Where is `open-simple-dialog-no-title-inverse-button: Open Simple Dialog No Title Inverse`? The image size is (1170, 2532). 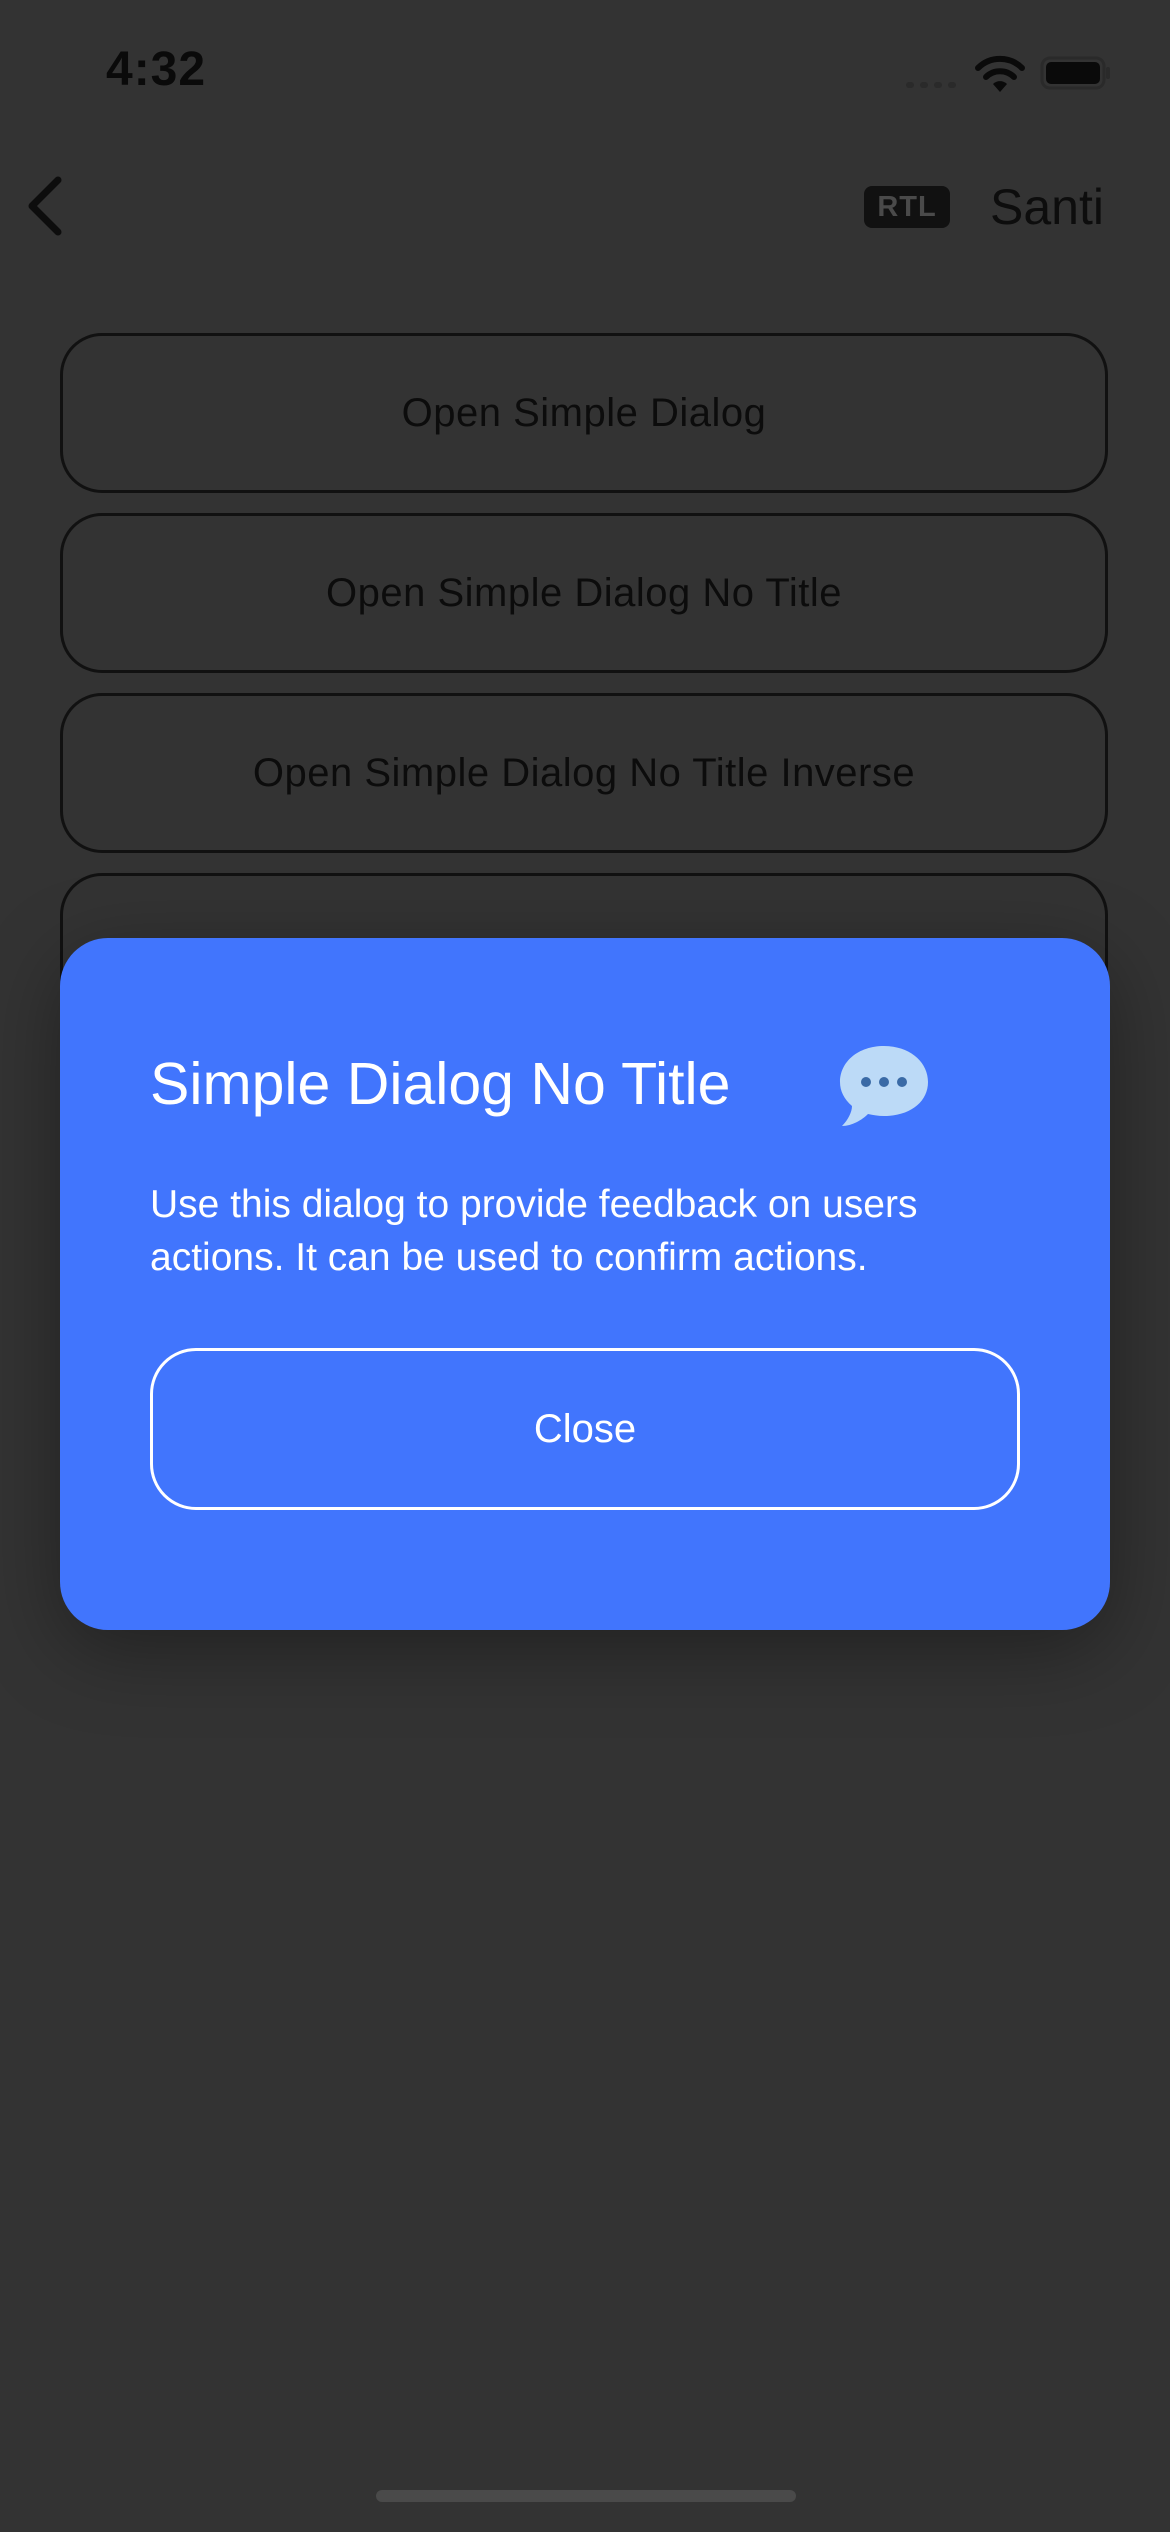
open-simple-dialog-no-title-inverse-button: Open Simple Dialog No Title Inverse is located at coordinates (584, 773).